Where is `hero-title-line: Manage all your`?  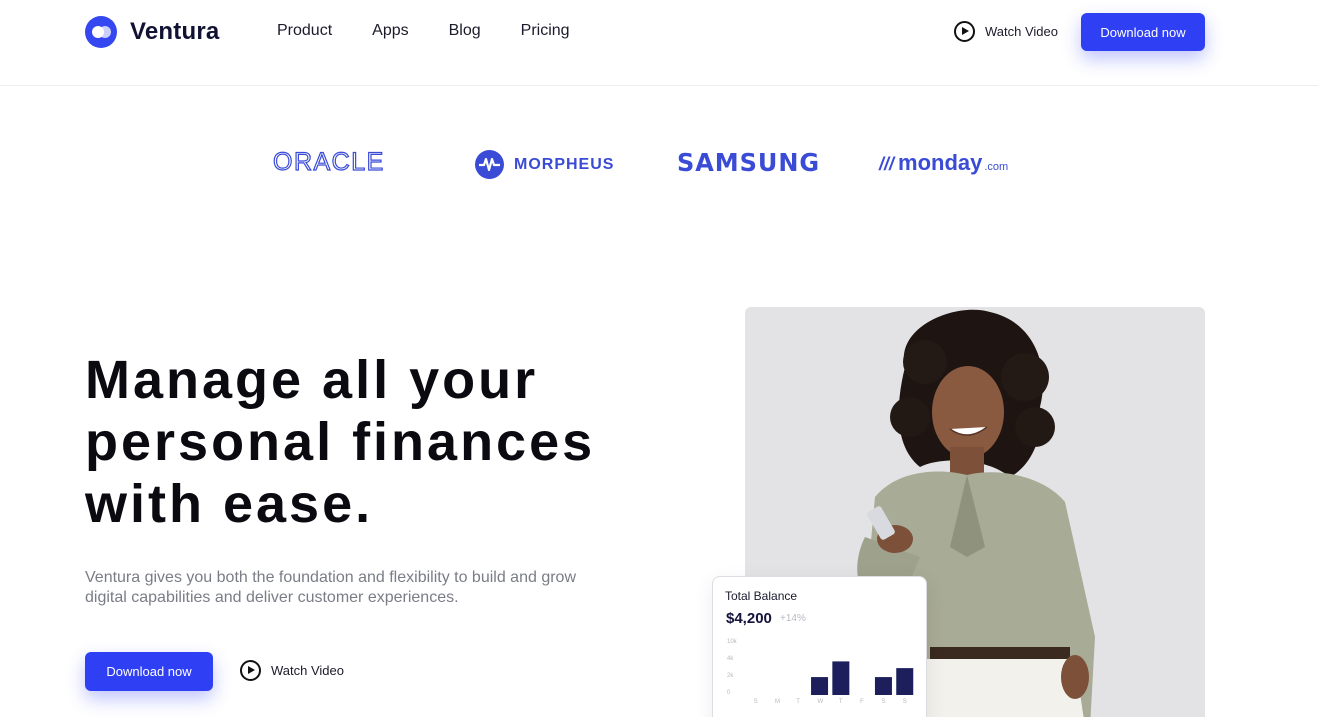
hero-title-line: Manage all your is located at coordinates (312, 380).